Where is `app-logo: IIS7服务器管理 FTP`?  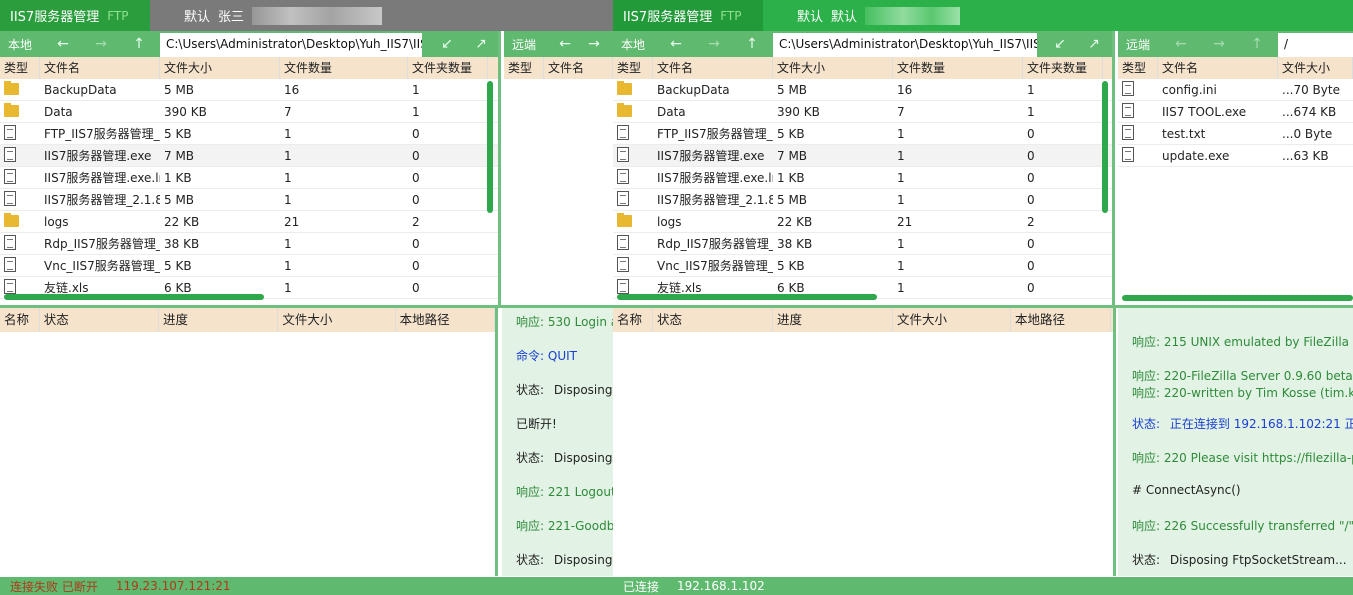
app-logo: IIS7服务器管理 FTP is located at coordinates (688, 15).